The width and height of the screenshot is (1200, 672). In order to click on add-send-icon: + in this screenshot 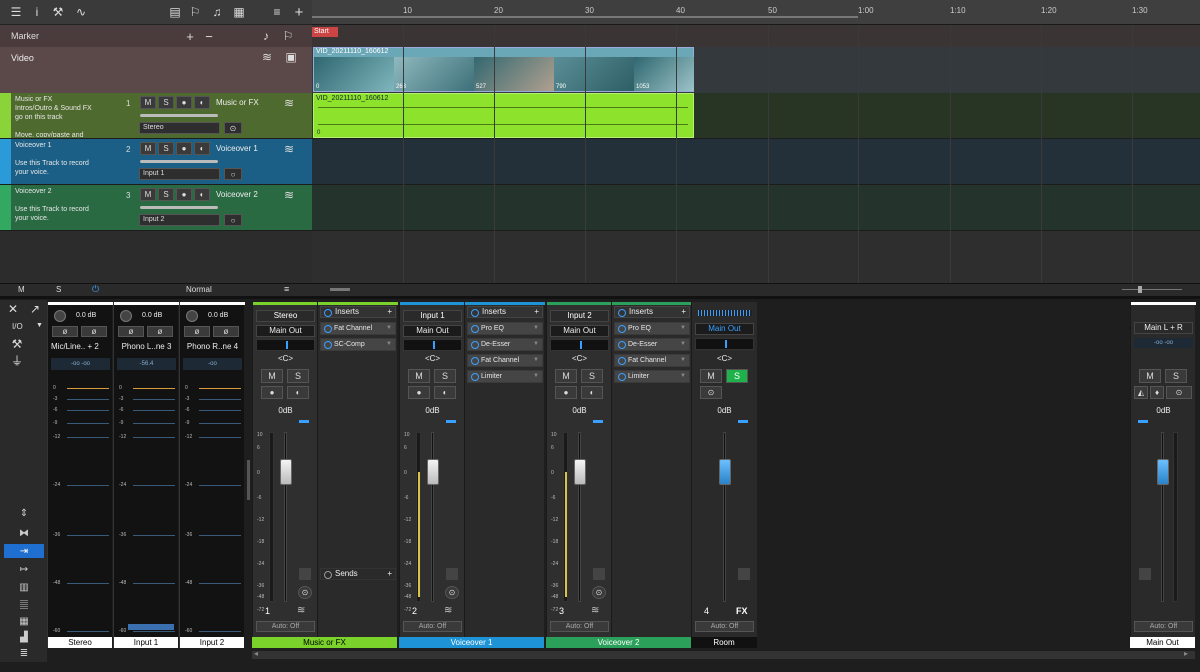, I will do `click(389, 574)`.